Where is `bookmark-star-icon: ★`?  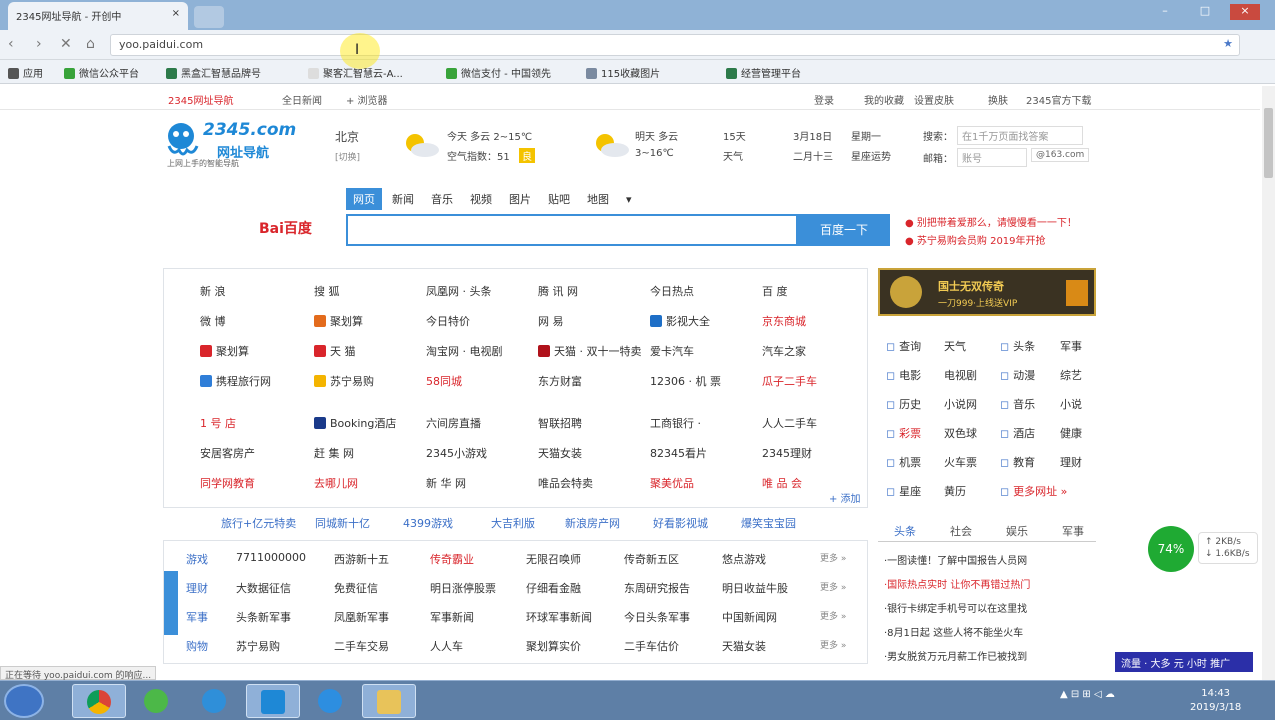 bookmark-star-icon: ★ is located at coordinates (1228, 43).